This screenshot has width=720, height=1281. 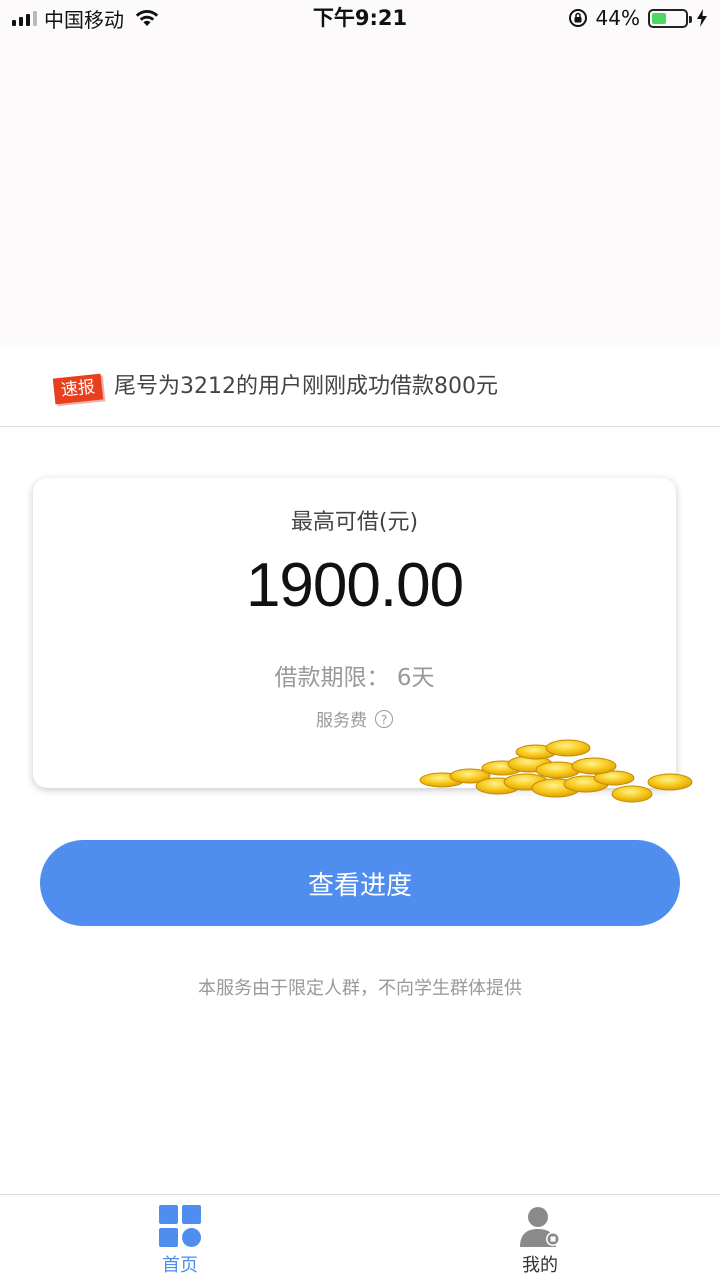 I want to click on eligibility-notice: 本服务由于限定人群，不向学生群体提供, so click(x=360, y=988).